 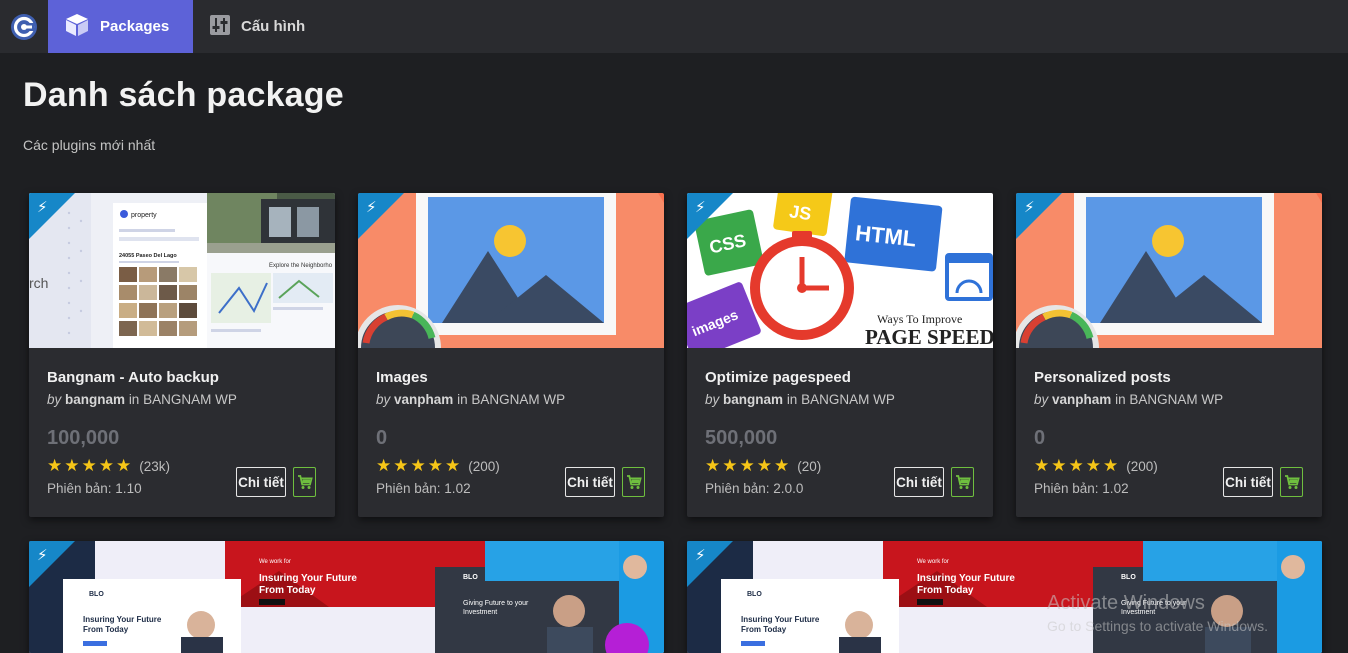 What do you see at coordinates (301, 266) in the screenshot?
I see `thumb-explore-text: Explore the Neighborho` at bounding box center [301, 266].